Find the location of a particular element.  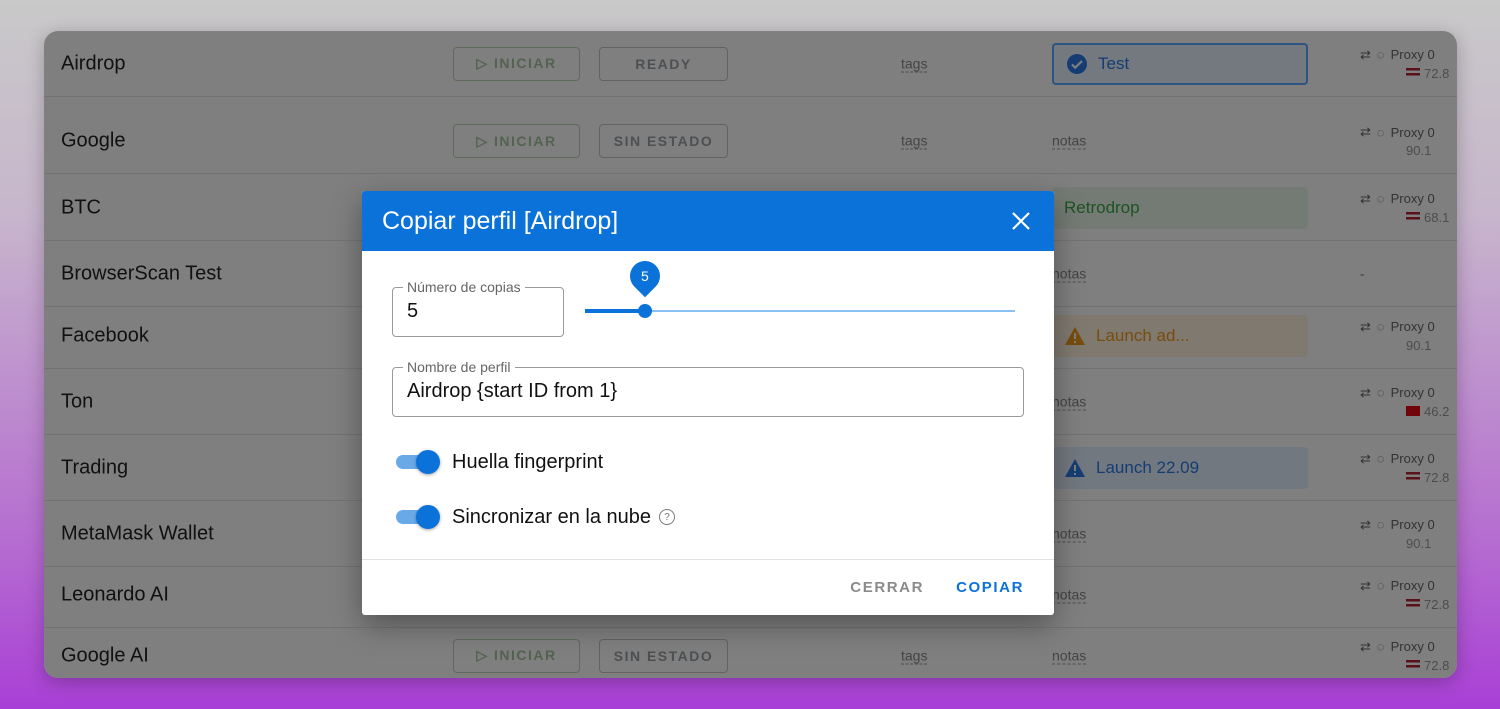

copies-label: Número de copias is located at coordinates (464, 287).